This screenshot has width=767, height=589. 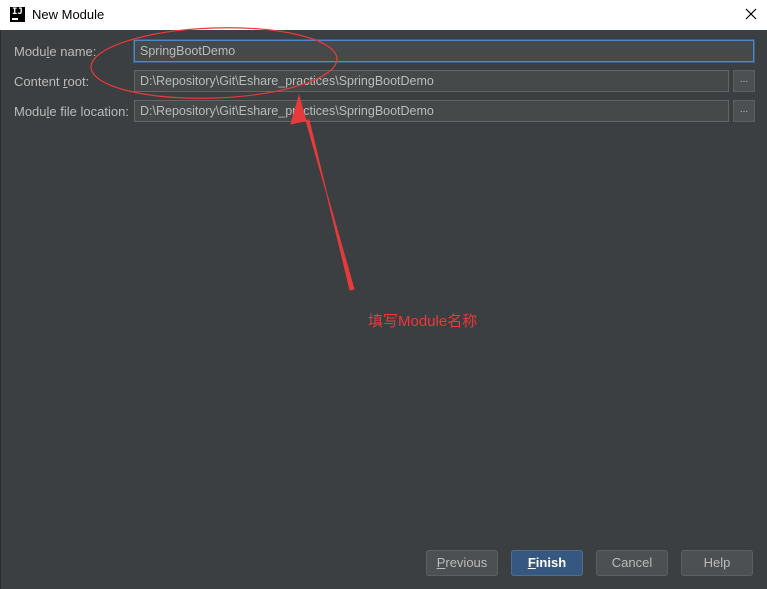 I want to click on intellij-app-icon: IJ, so click(x=17, y=14).